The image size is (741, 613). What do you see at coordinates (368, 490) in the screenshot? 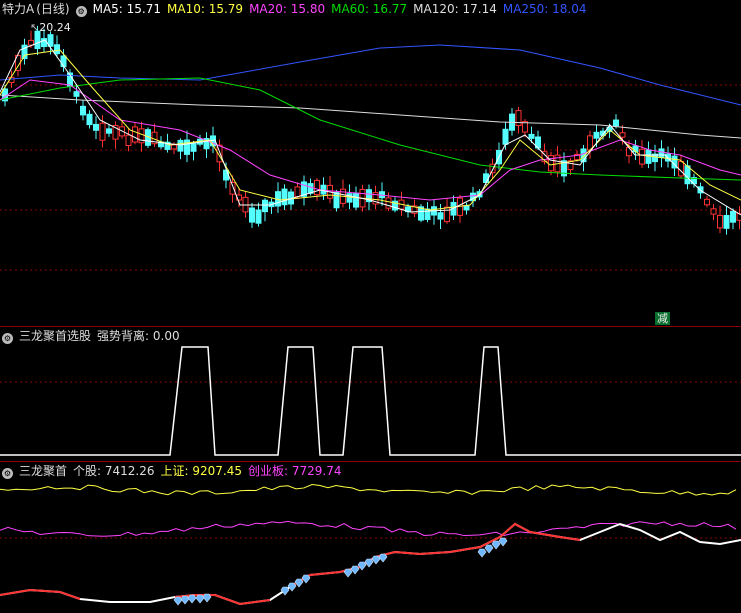
I see `shanghai-index-line` at bounding box center [368, 490].